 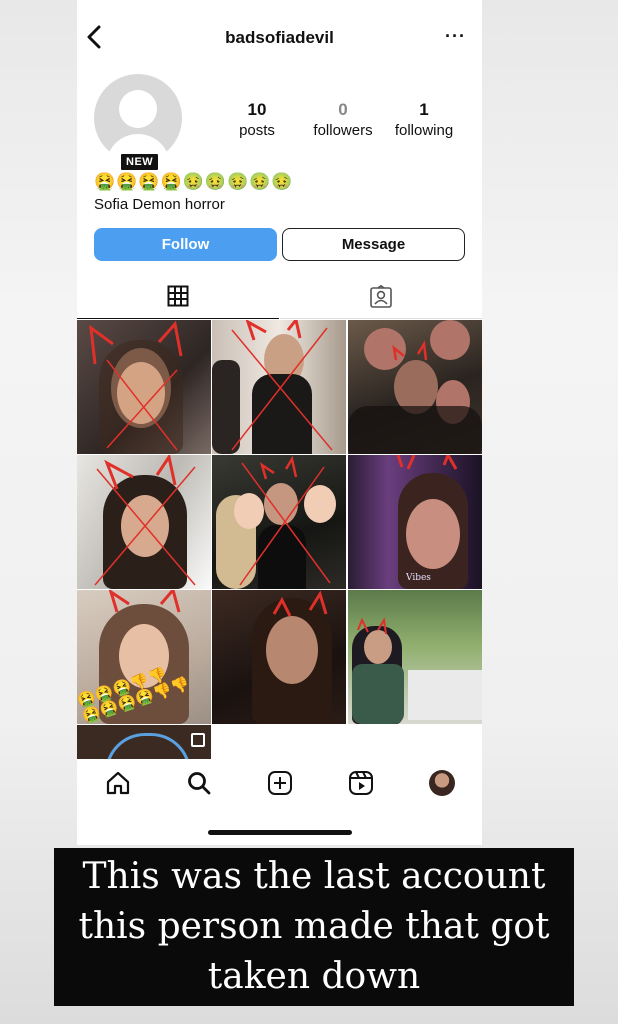 I want to click on grid-icon, so click(x=178, y=296).